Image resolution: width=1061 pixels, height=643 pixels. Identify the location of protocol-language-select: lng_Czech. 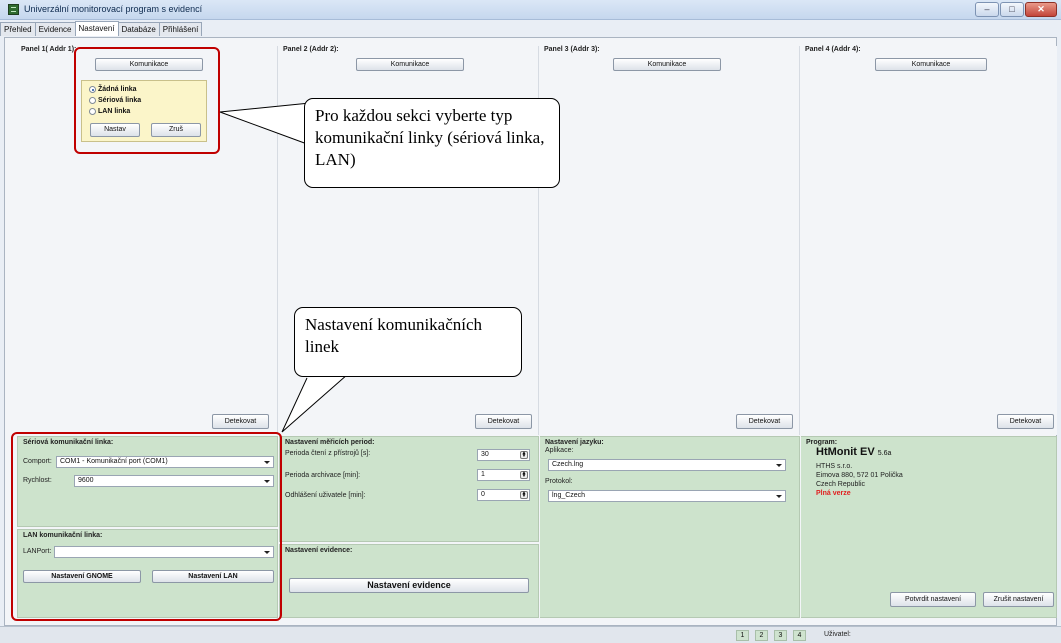
(667, 496).